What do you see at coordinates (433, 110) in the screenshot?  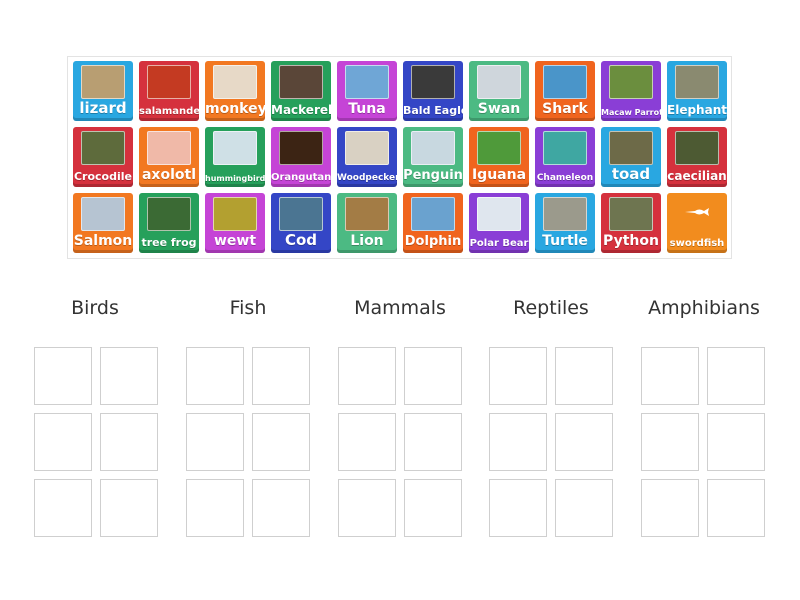 I see `card-label: Bald Eagle` at bounding box center [433, 110].